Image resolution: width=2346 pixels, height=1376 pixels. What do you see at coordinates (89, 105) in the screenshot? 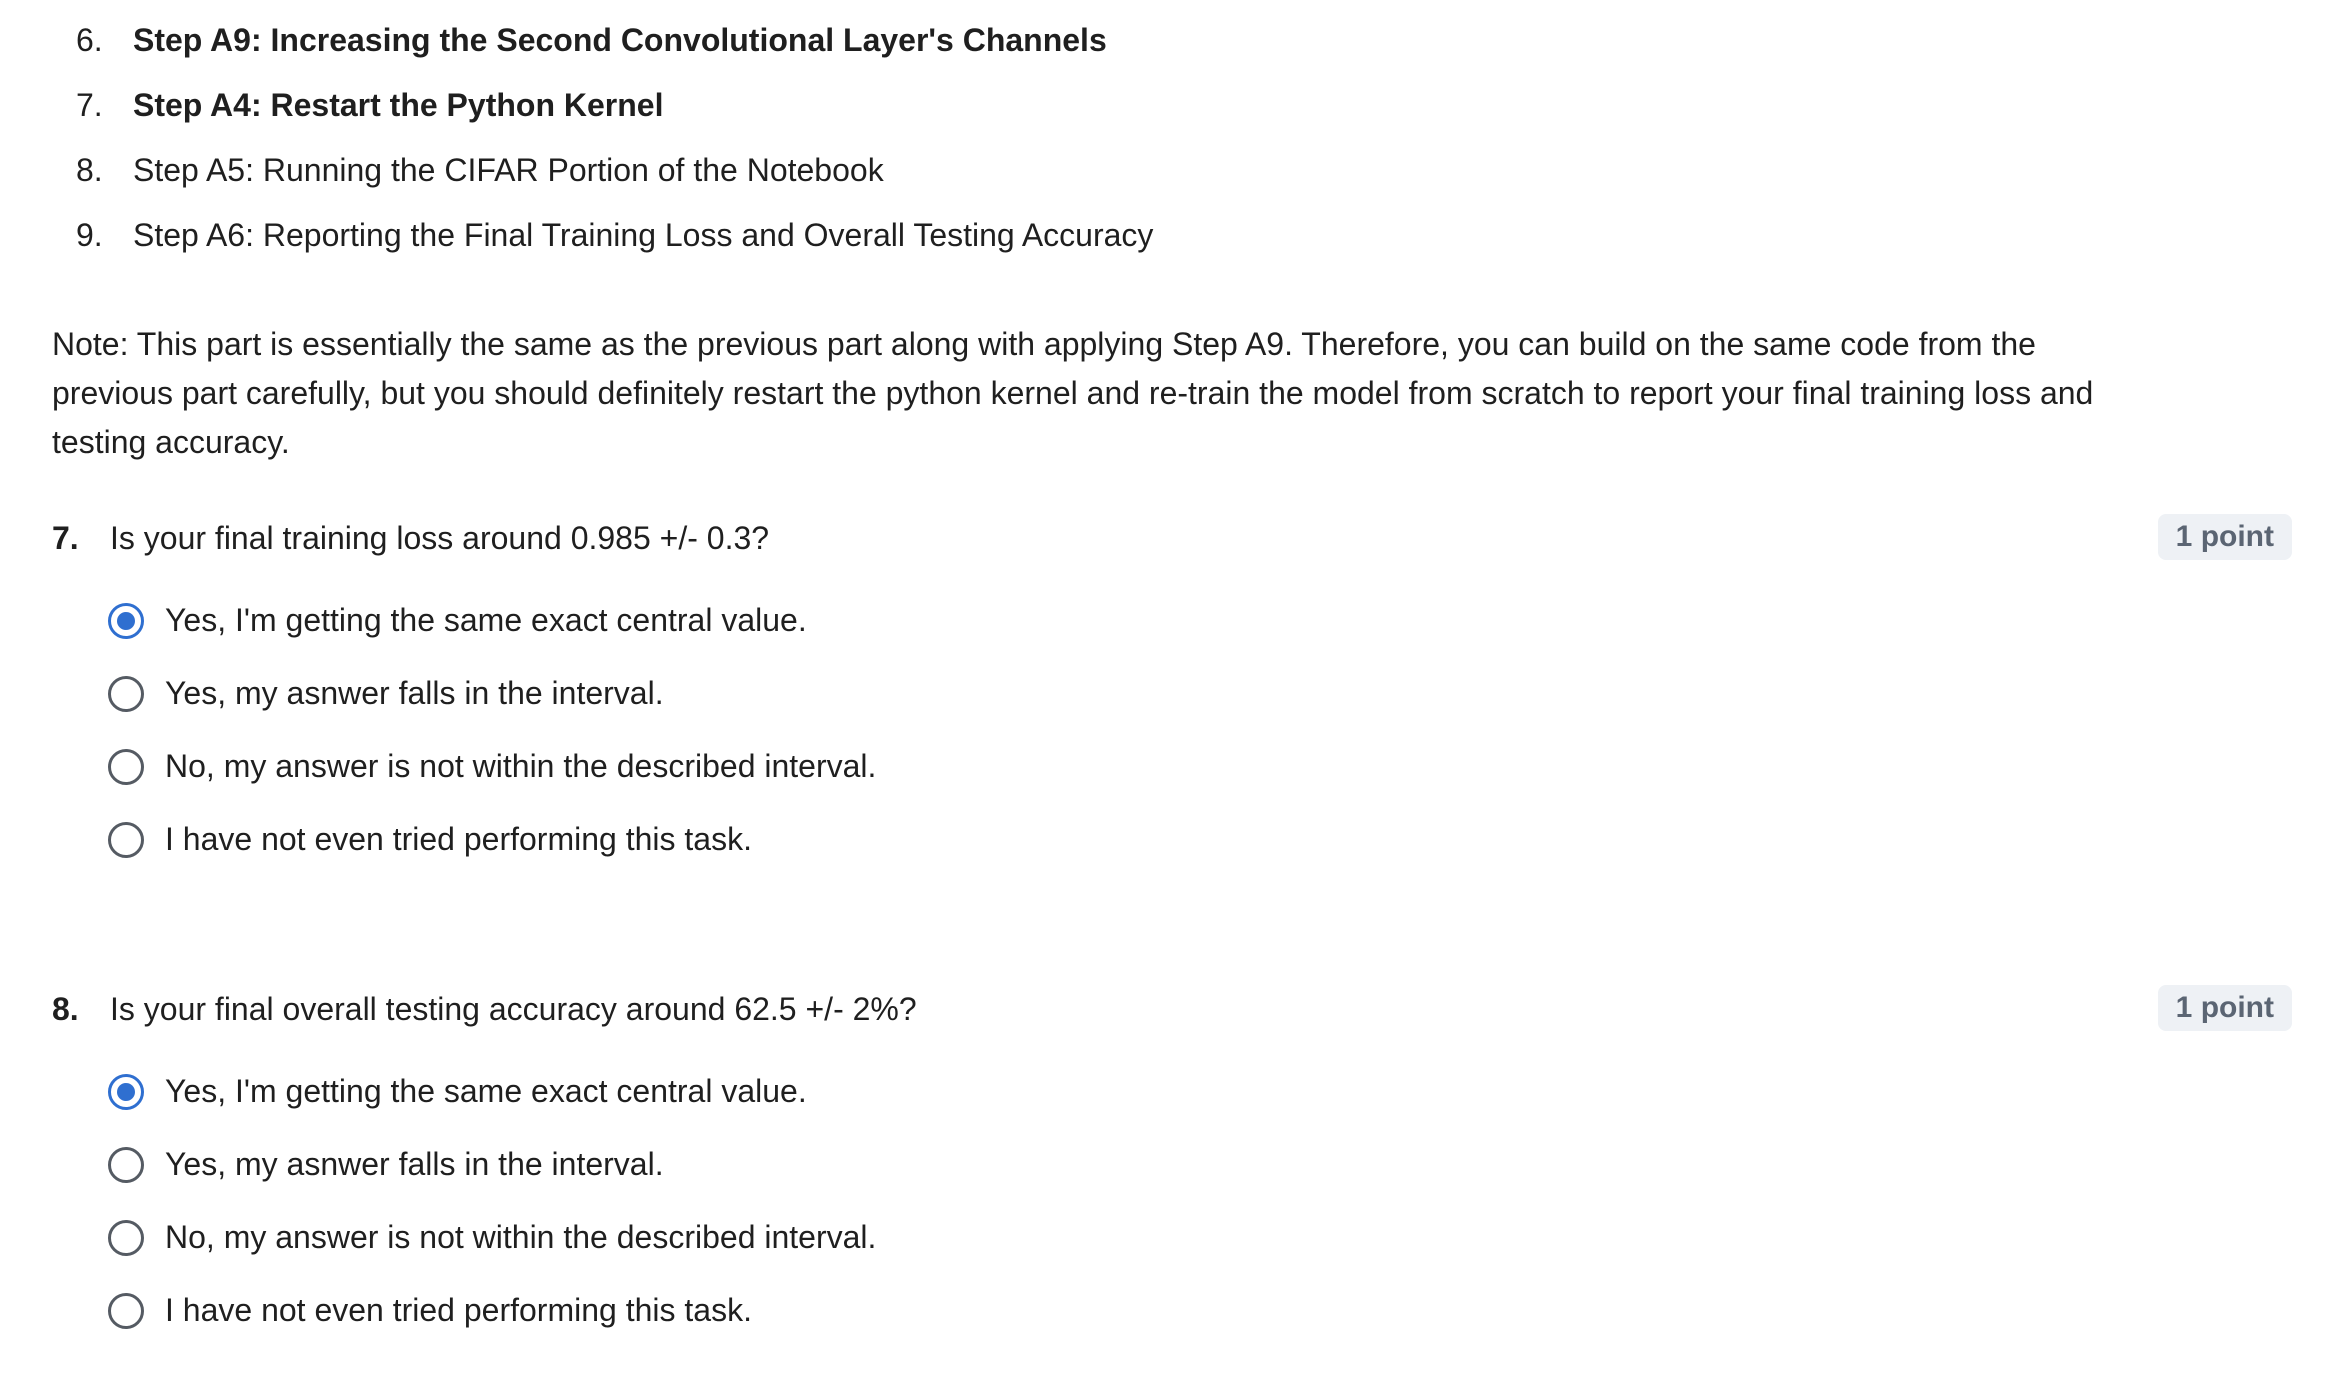
I see `step-number: 7.` at bounding box center [89, 105].